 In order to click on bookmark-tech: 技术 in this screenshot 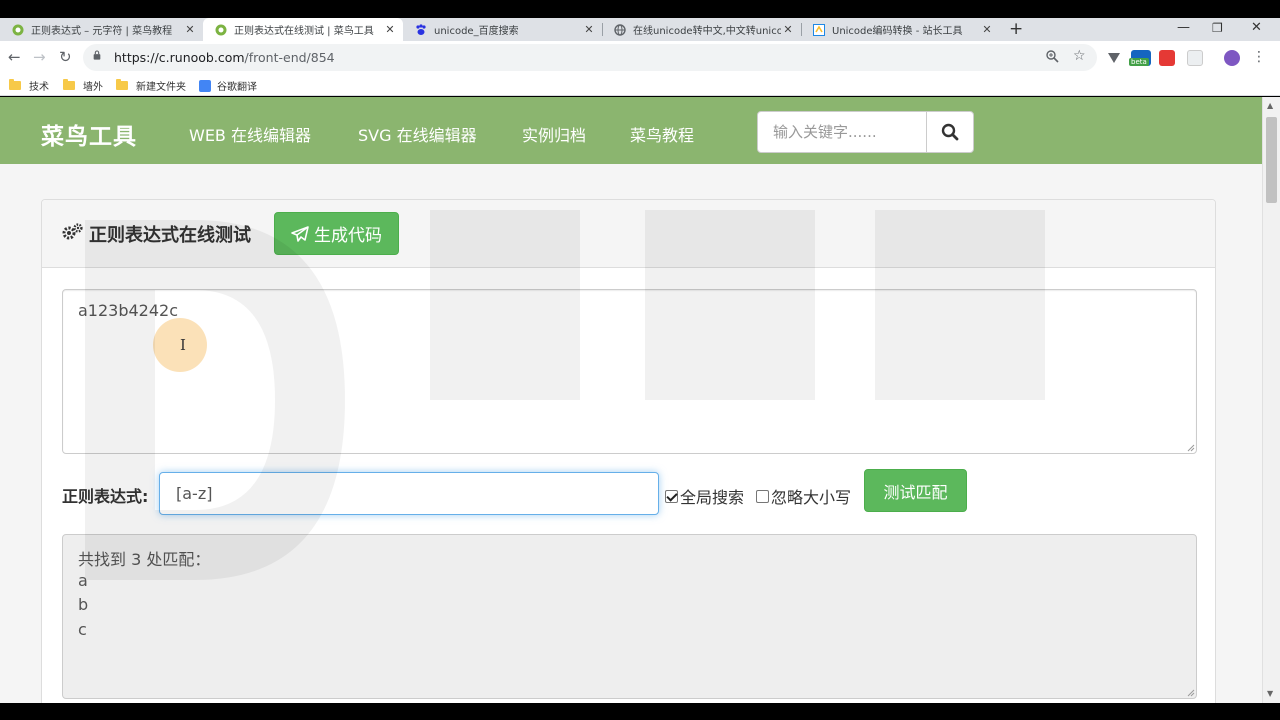, I will do `click(29, 85)`.